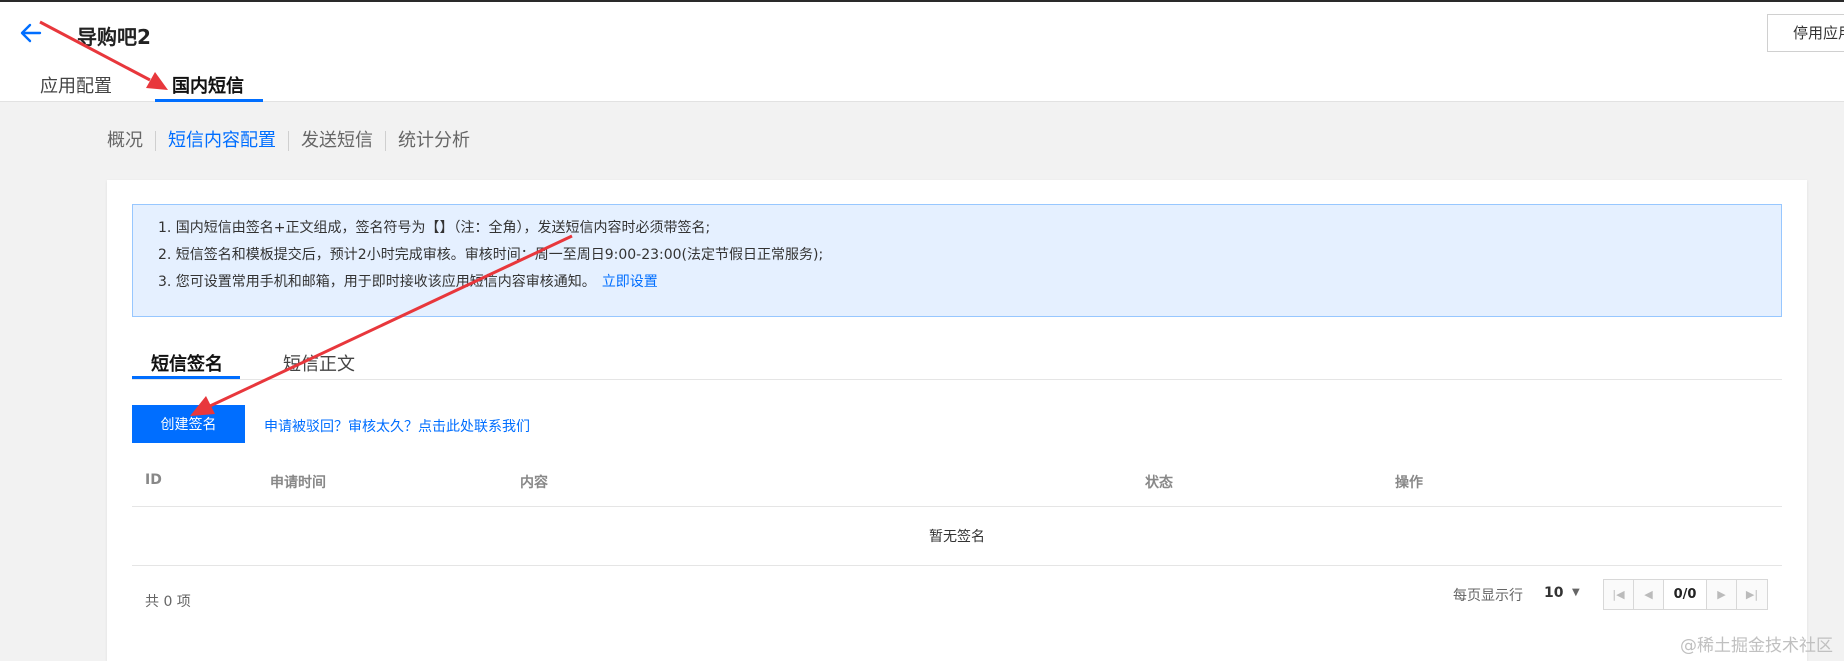  What do you see at coordinates (957, 565) in the screenshot?
I see `table-footer-divider` at bounding box center [957, 565].